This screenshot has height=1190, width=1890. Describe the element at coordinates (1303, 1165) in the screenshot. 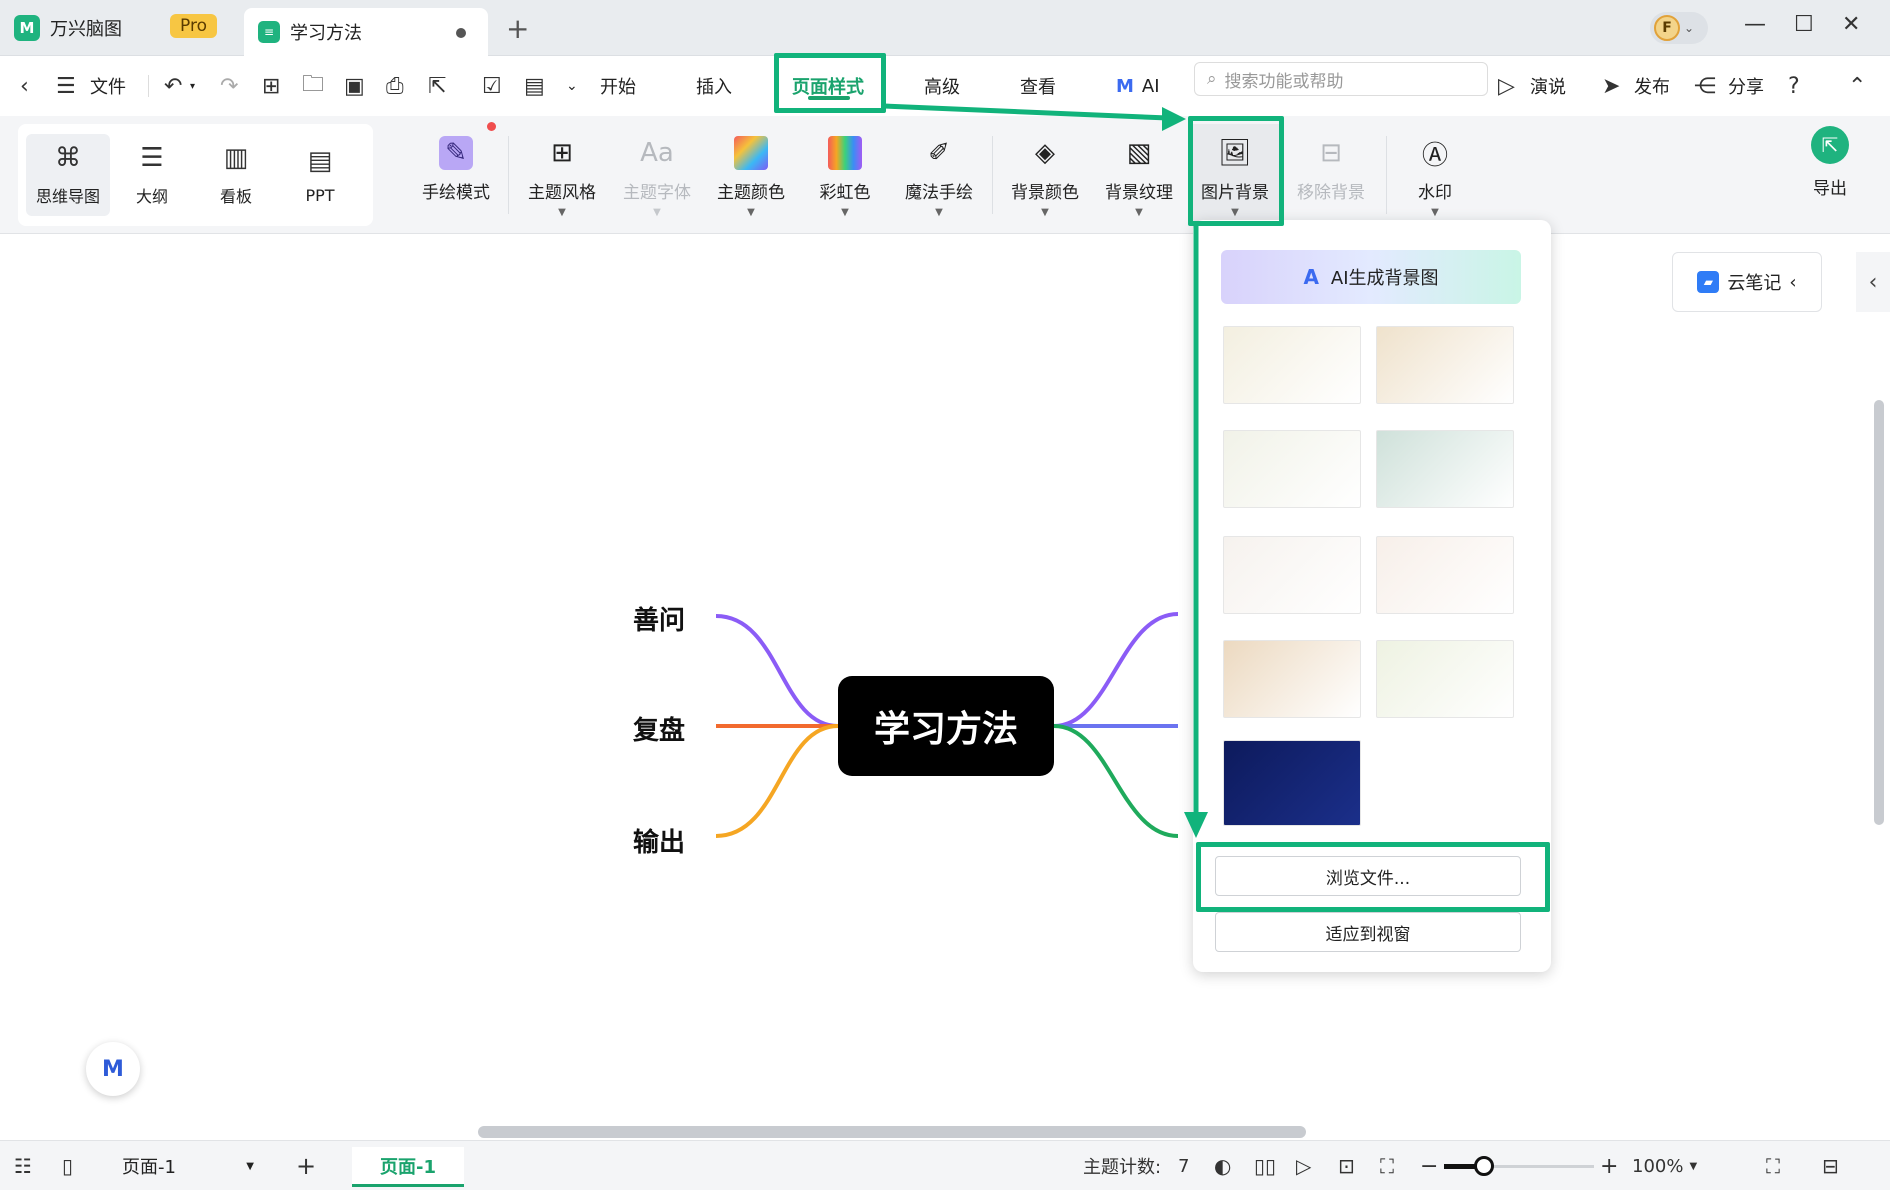

I see `slideshow-play-icon: ▷` at that location.